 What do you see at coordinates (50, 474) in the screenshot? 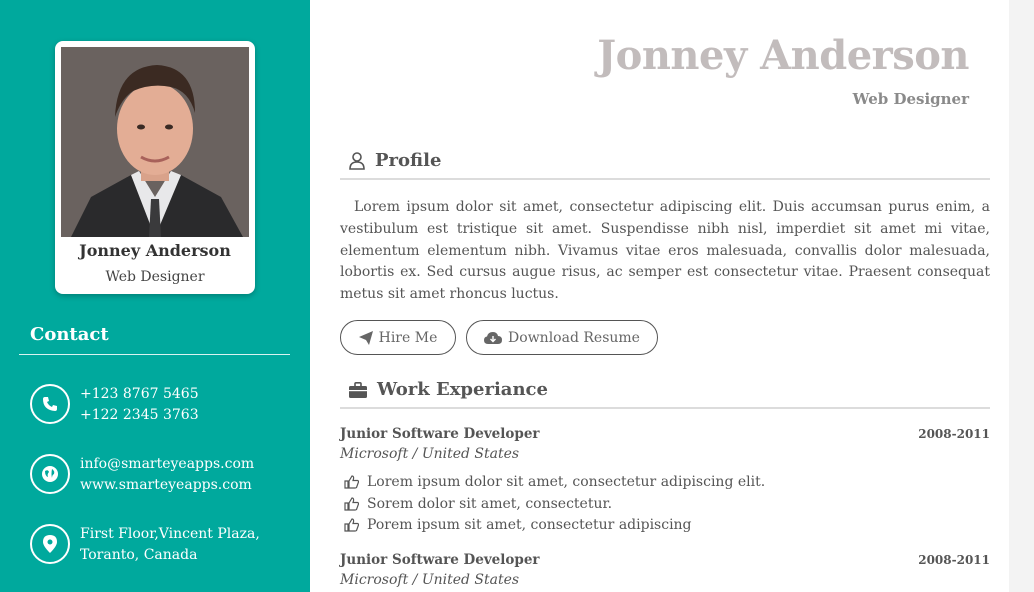
I see `globe-icon` at bounding box center [50, 474].